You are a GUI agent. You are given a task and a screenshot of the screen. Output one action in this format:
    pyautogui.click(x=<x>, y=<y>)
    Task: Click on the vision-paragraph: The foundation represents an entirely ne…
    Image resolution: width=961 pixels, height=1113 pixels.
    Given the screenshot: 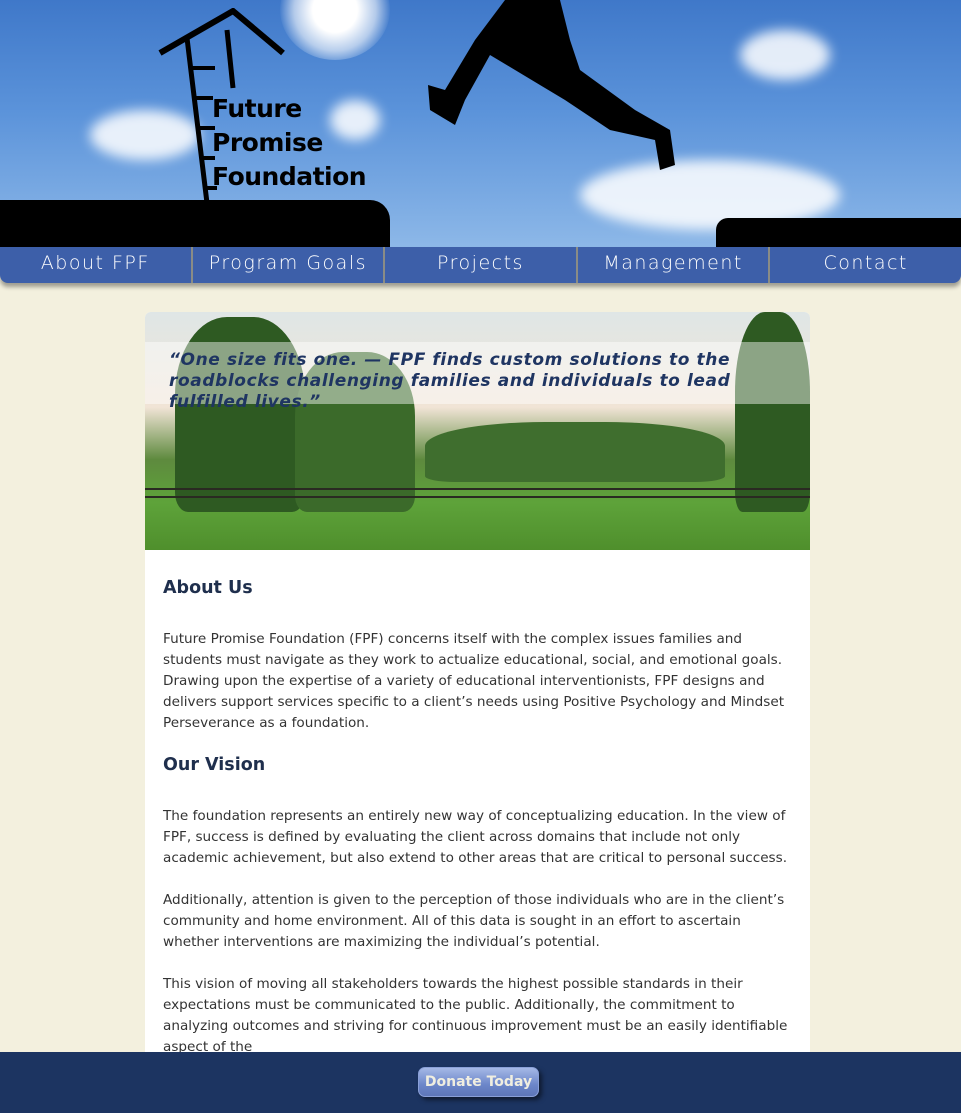 What is the action you would take?
    pyautogui.click(x=475, y=837)
    